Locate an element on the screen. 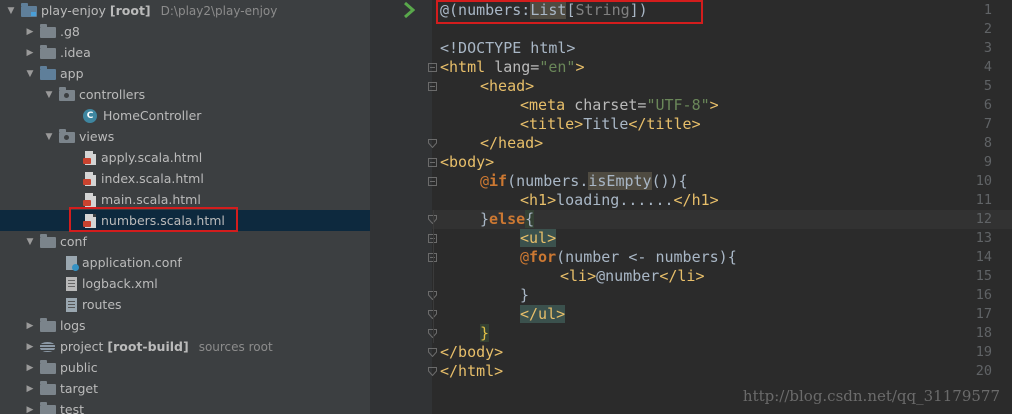 Image resolution: width=1012 pixels, height=414 pixels. code-line-3: <!DOCTYPE html> is located at coordinates (507, 48).